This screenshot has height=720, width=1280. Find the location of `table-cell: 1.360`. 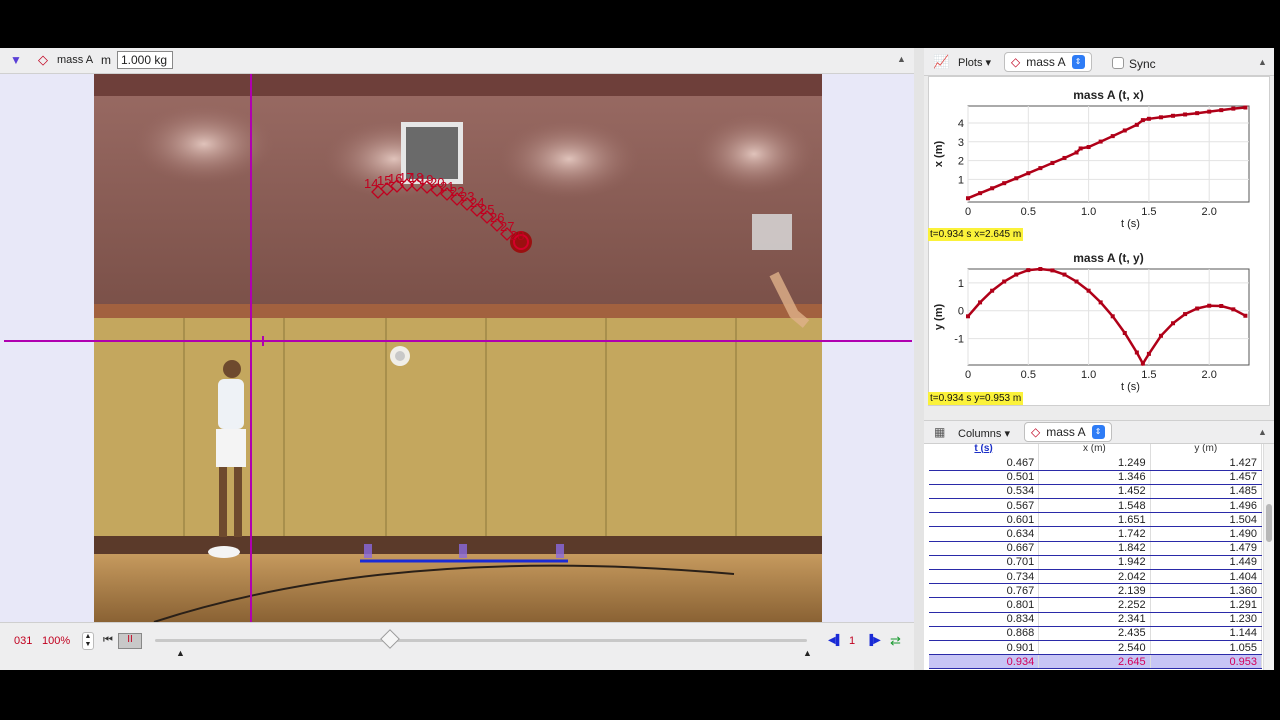

table-cell: 1.360 is located at coordinates (1206, 591).